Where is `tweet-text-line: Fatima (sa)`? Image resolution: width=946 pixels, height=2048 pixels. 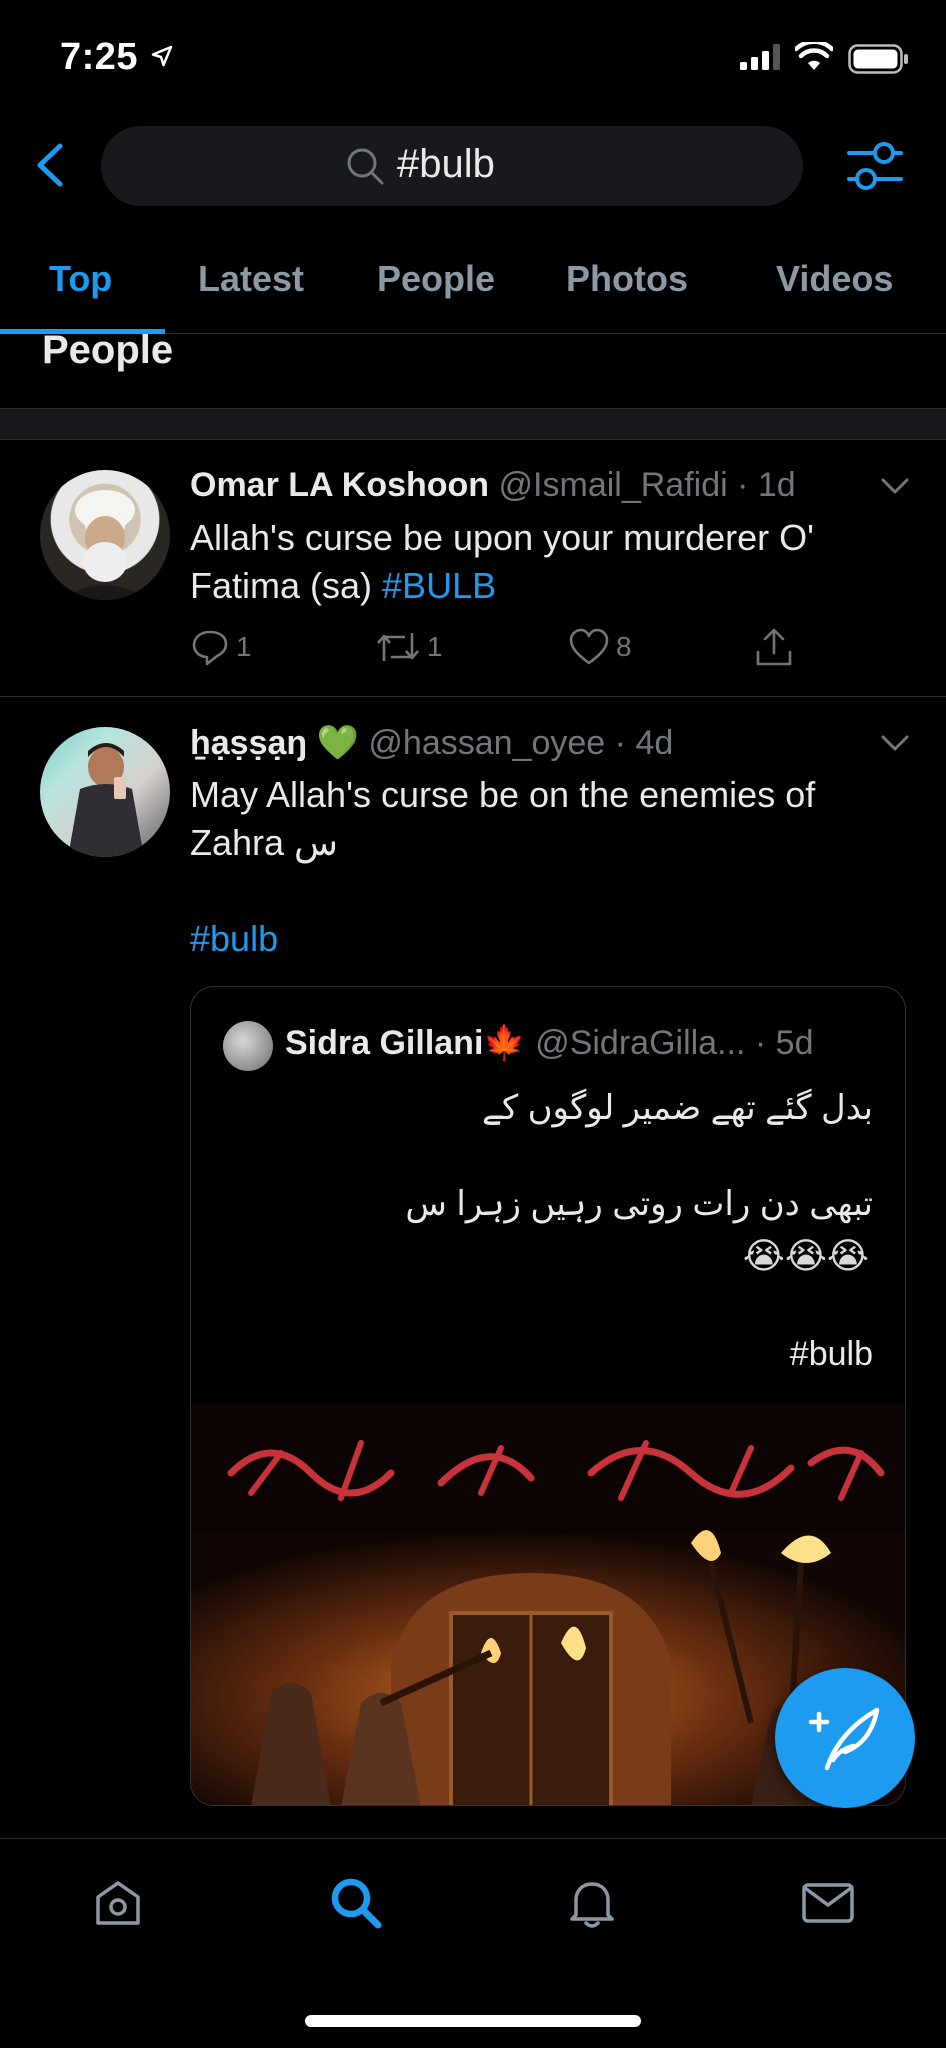 tweet-text-line: Fatima (sa) is located at coordinates (286, 585).